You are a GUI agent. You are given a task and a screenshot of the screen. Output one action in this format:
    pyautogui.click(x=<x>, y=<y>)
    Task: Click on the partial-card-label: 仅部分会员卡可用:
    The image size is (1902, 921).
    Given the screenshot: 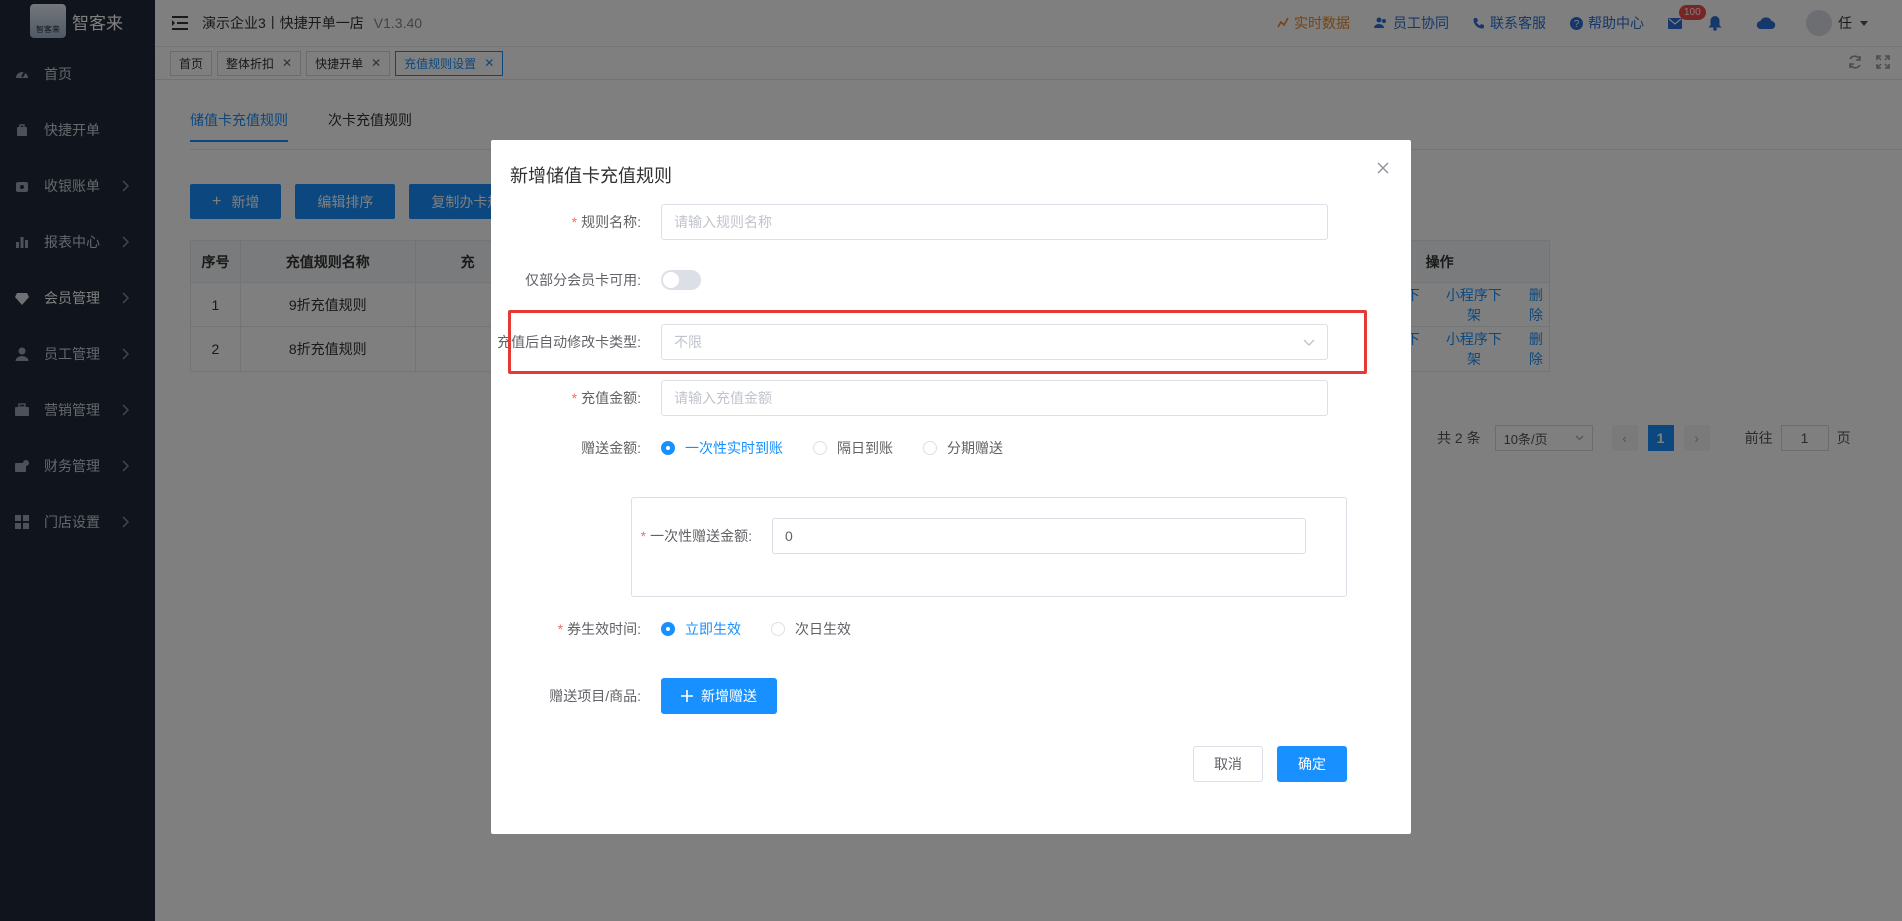 What is the action you would take?
    pyautogui.click(x=583, y=280)
    